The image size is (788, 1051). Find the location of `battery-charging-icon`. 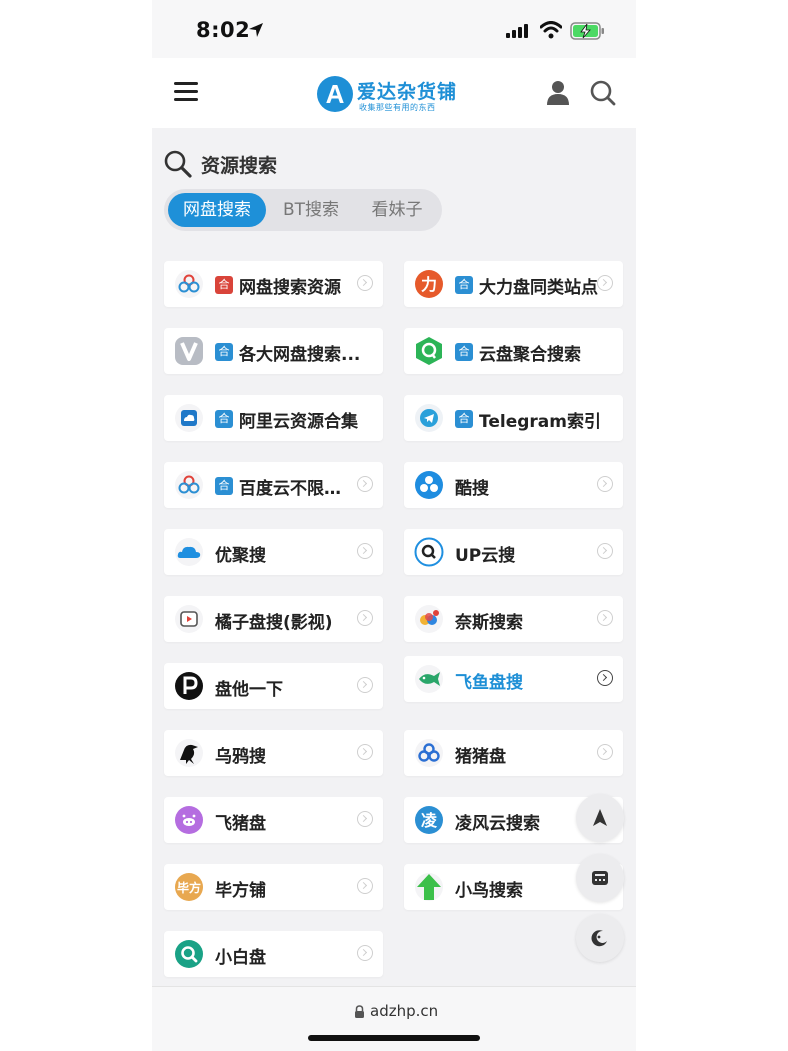

battery-charging-icon is located at coordinates (587, 31).